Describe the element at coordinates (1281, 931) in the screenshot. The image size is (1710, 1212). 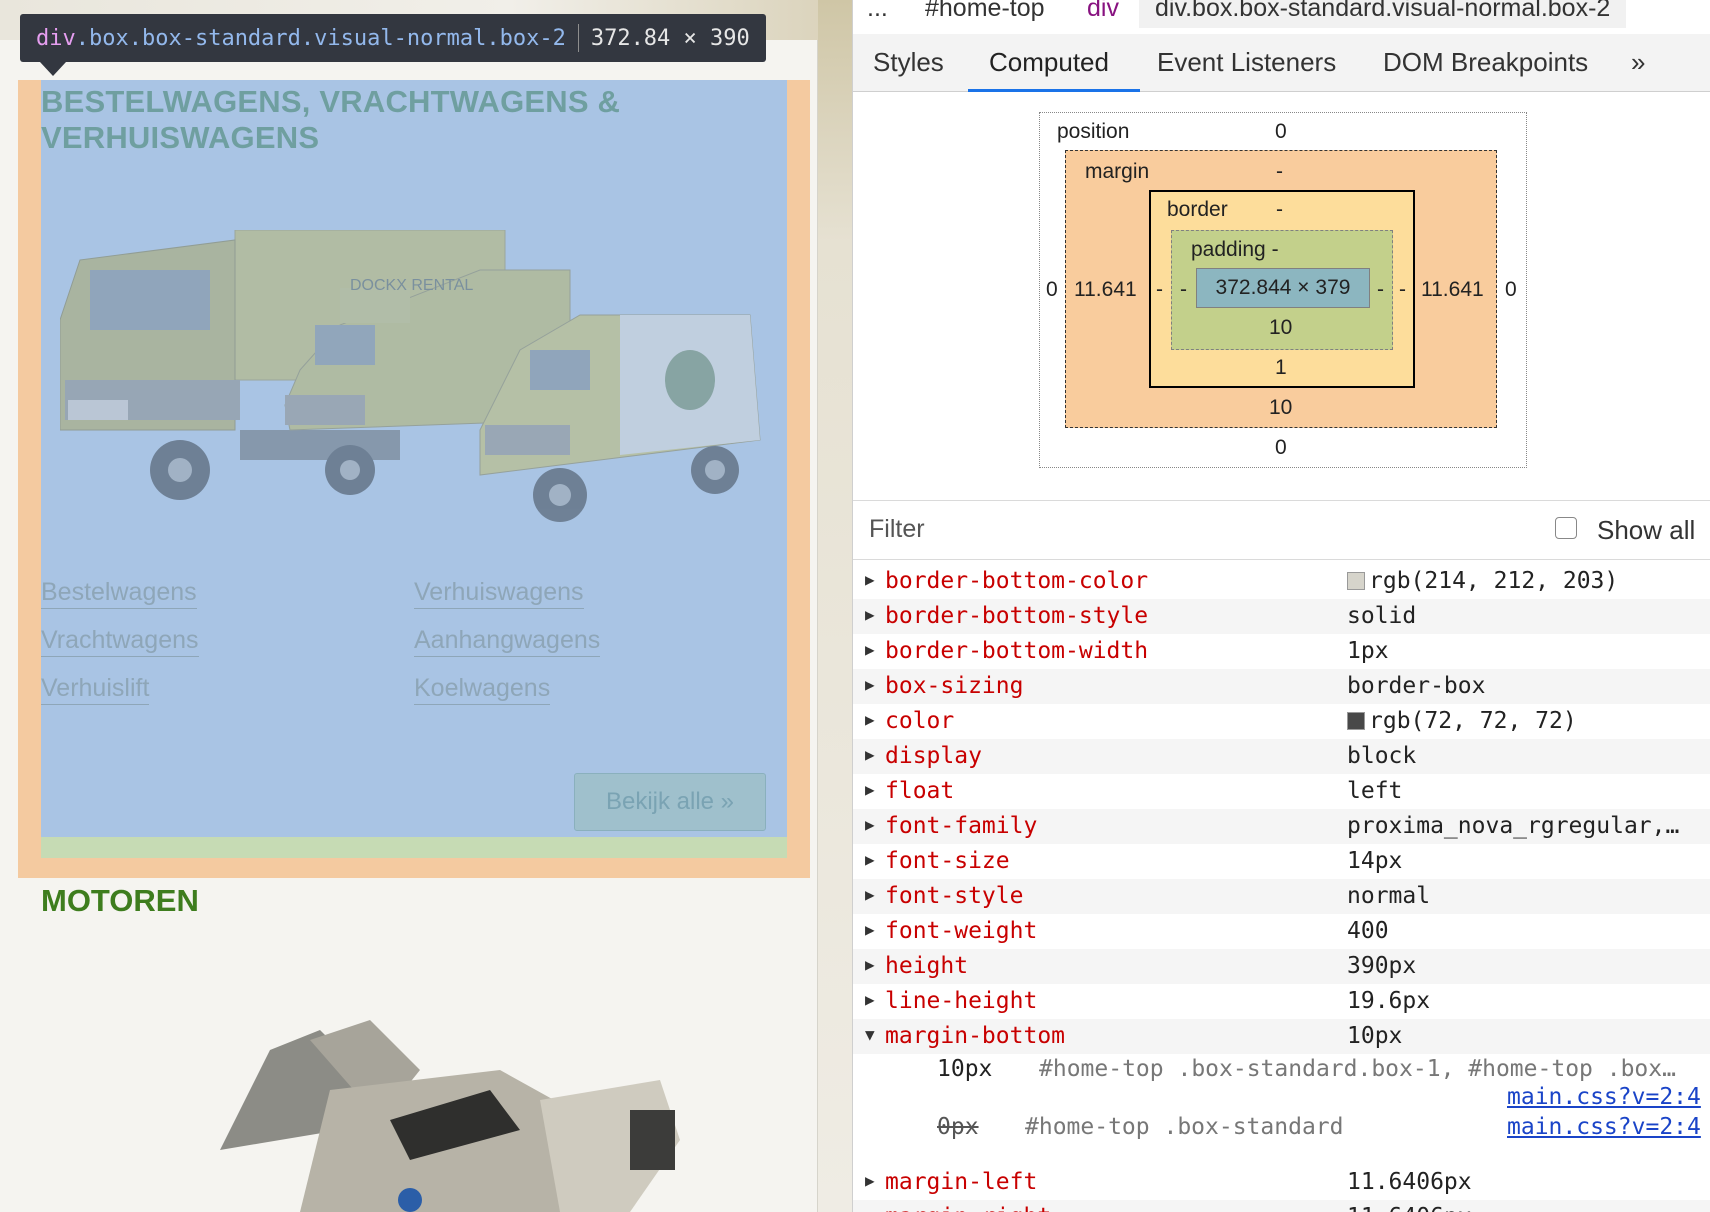
I see `property-row: ▶ font-weight 400` at that location.